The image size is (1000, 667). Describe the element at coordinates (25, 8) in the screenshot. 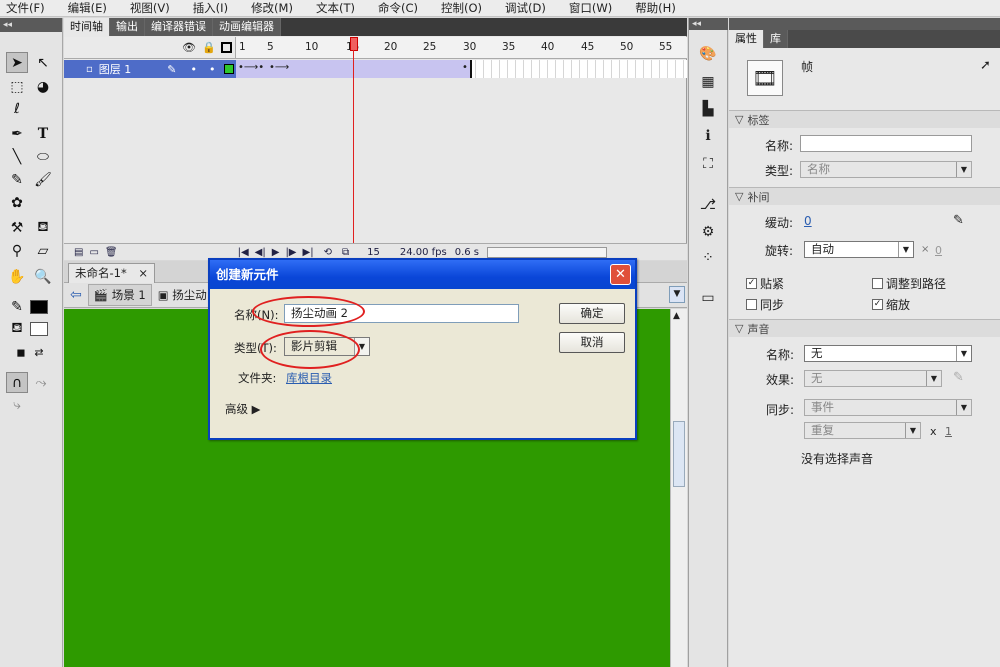

I see `menu-file: 文件(F)` at that location.